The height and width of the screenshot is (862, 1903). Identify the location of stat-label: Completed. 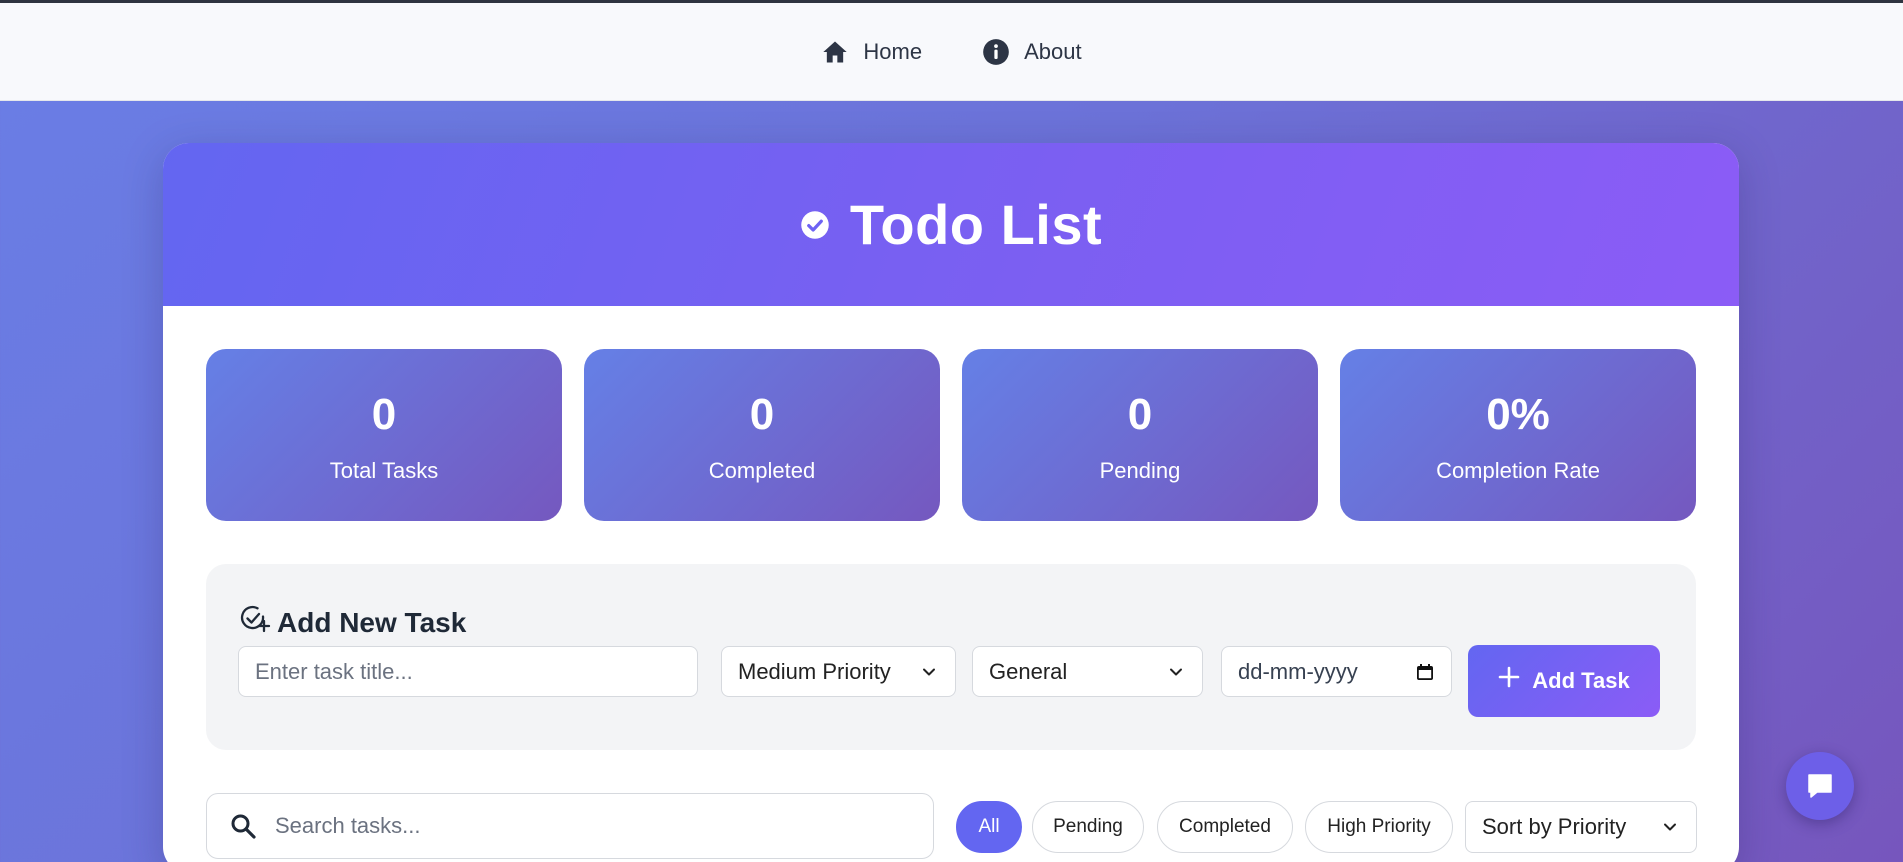
(762, 470).